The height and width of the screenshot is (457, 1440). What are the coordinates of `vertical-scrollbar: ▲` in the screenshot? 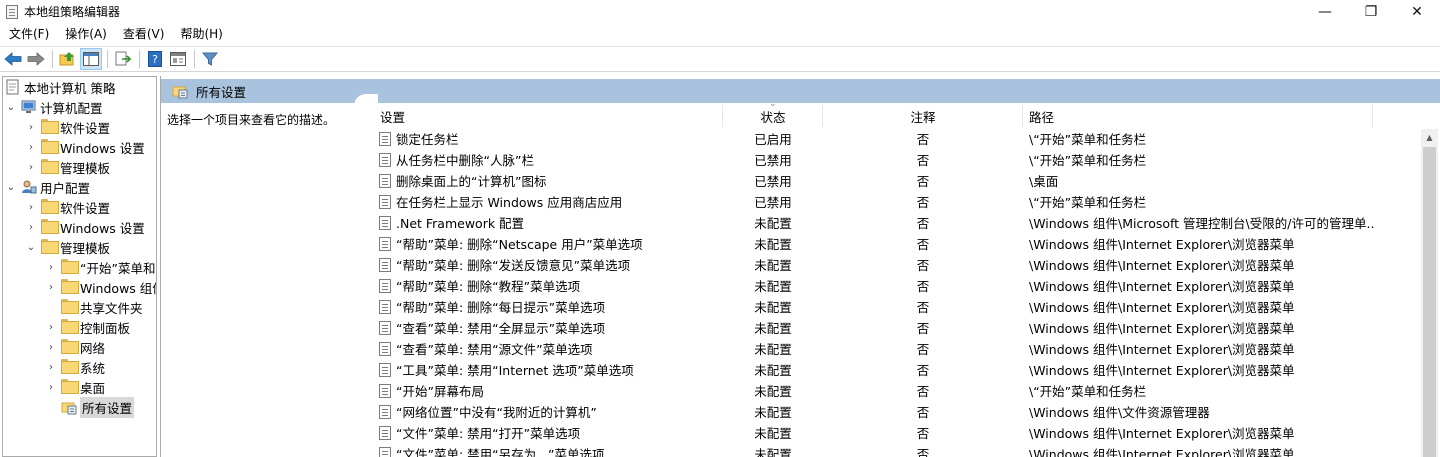 It's located at (1429, 293).